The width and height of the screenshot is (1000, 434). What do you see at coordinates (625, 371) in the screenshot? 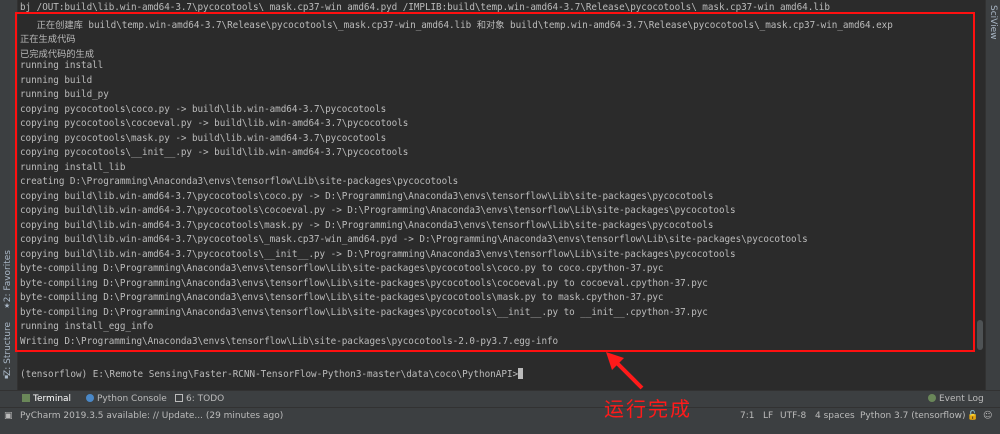
I see `annotation-arrow` at bounding box center [625, 371].